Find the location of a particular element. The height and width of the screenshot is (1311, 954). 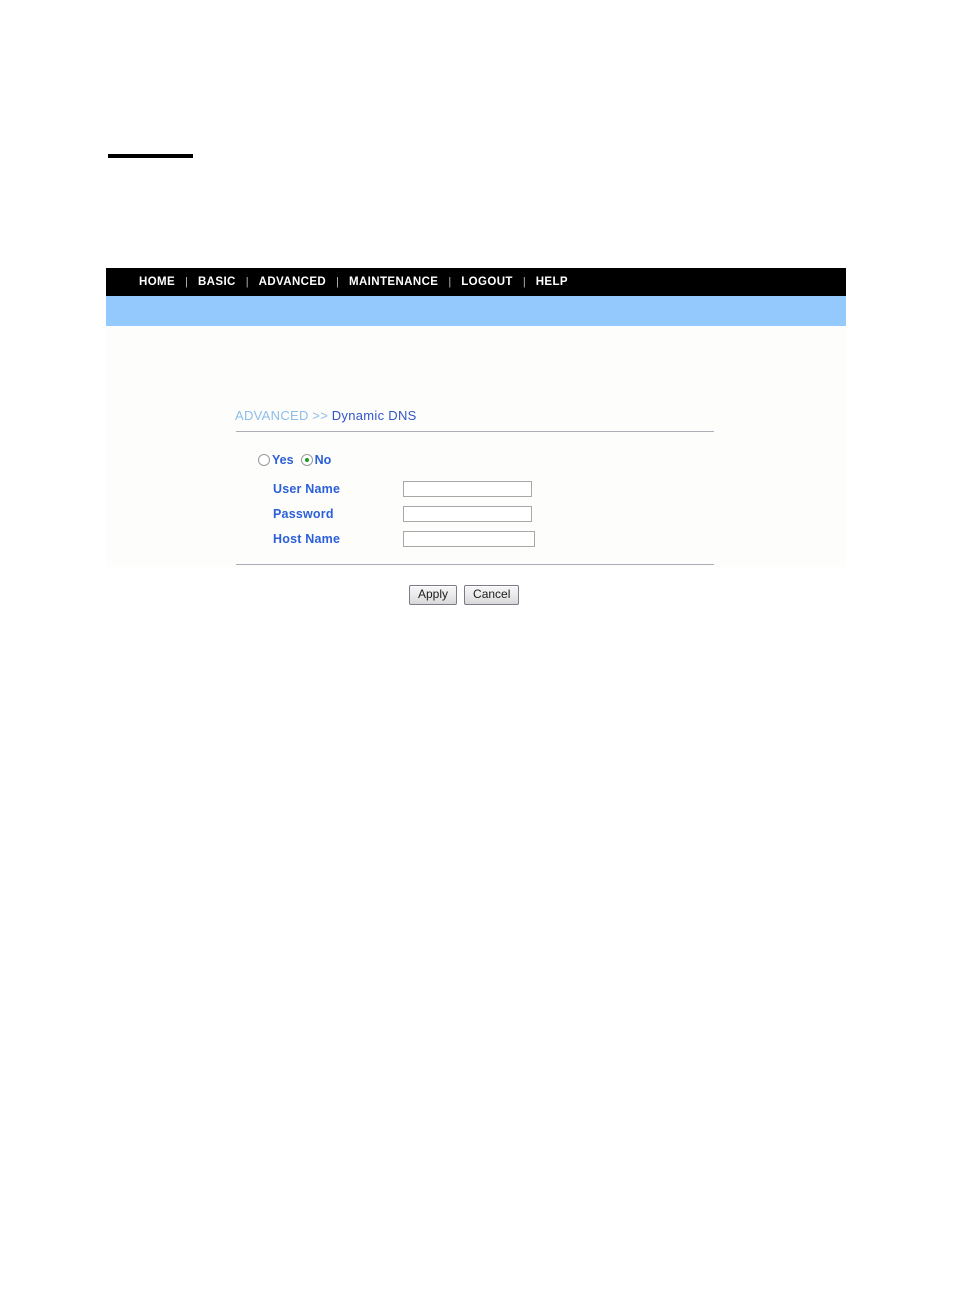

radio-icon-yes is located at coordinates (264, 460).